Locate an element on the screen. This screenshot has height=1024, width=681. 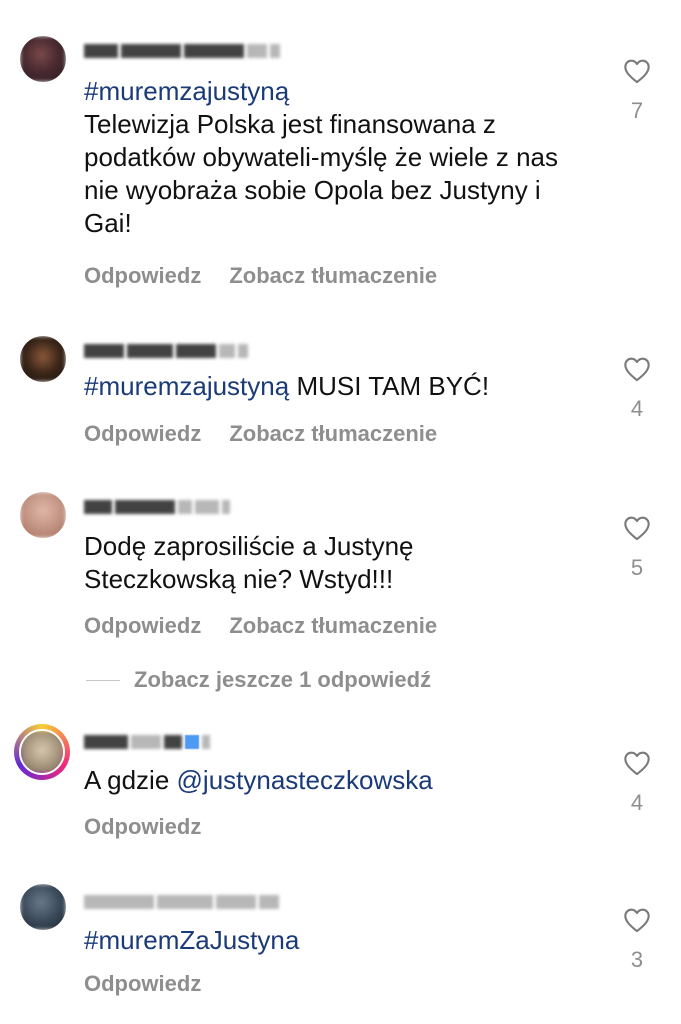
like-count: 7 is located at coordinates (637, 110).